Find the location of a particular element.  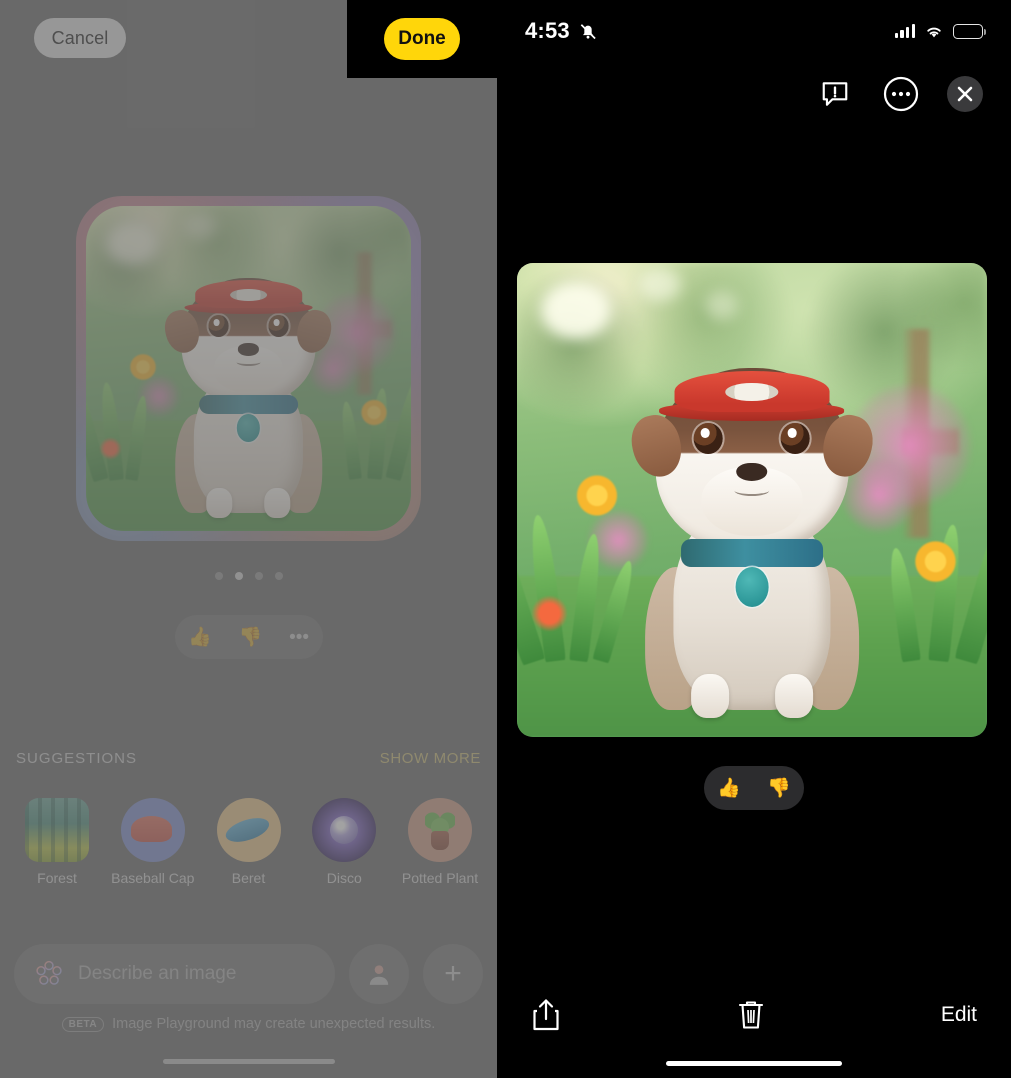

forest-thumb is located at coordinates (57, 830).